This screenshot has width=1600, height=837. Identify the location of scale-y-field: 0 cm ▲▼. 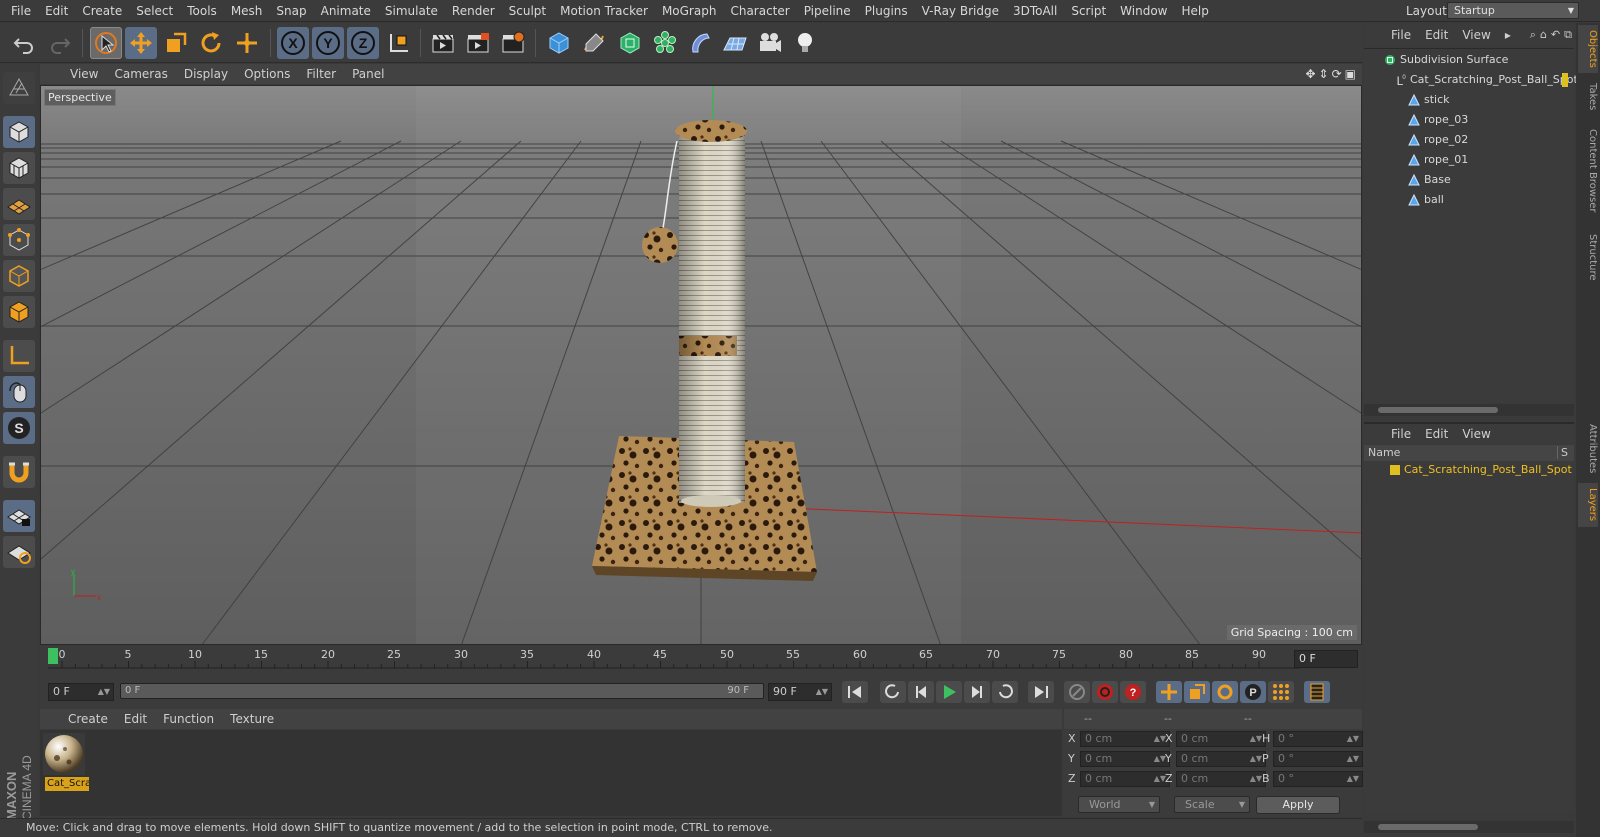
(1221, 759).